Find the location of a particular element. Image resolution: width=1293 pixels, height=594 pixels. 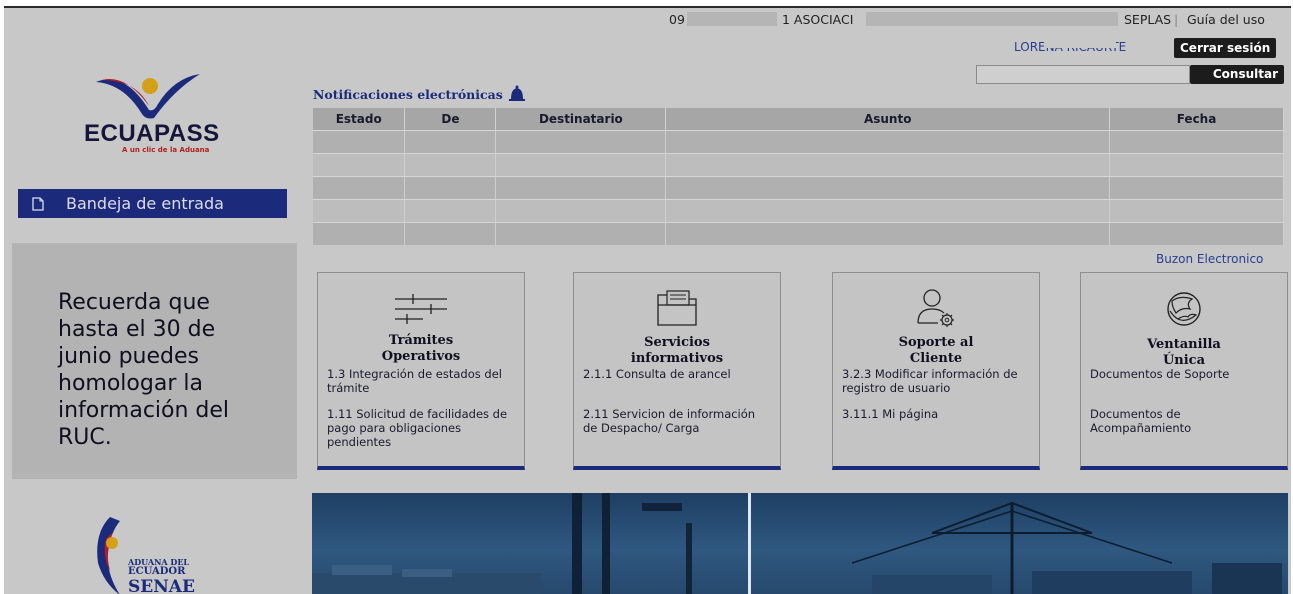

sliders-icon is located at coordinates (421, 309).